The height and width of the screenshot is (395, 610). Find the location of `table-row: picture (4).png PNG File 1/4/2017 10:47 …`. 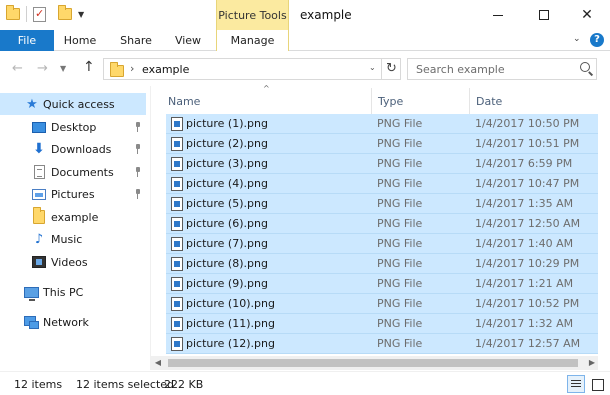

table-row: picture (4).png PNG File 1/4/2017 10:47 … is located at coordinates (388, 184).